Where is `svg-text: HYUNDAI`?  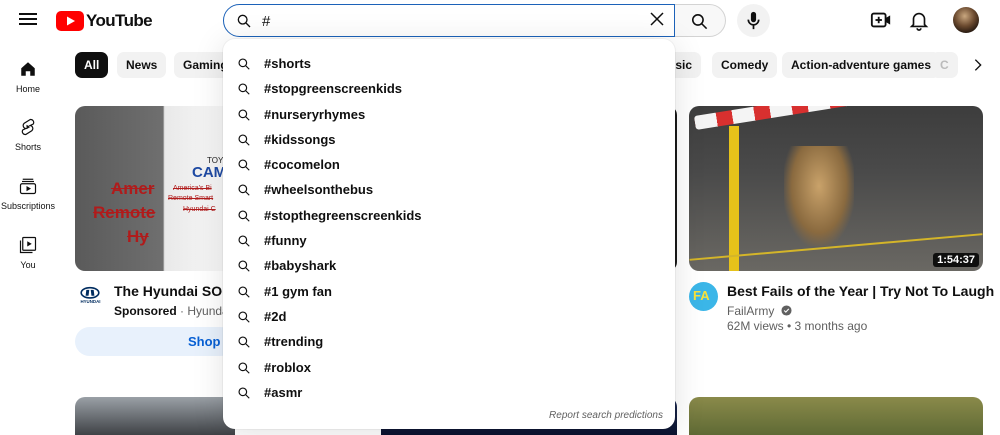
svg-text: HYUNDAI is located at coordinates (90, 301).